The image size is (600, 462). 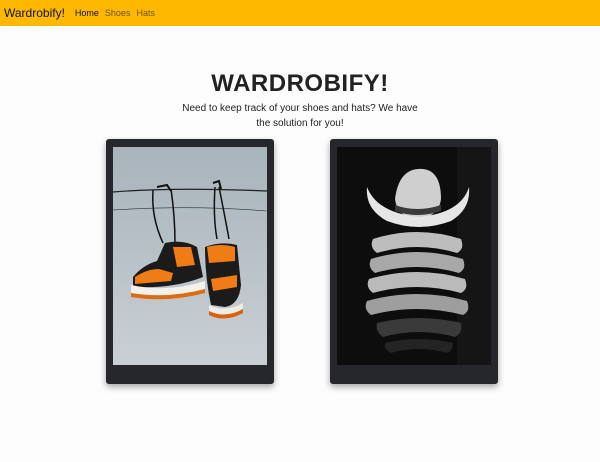 I want to click on hats-card, so click(x=414, y=261).